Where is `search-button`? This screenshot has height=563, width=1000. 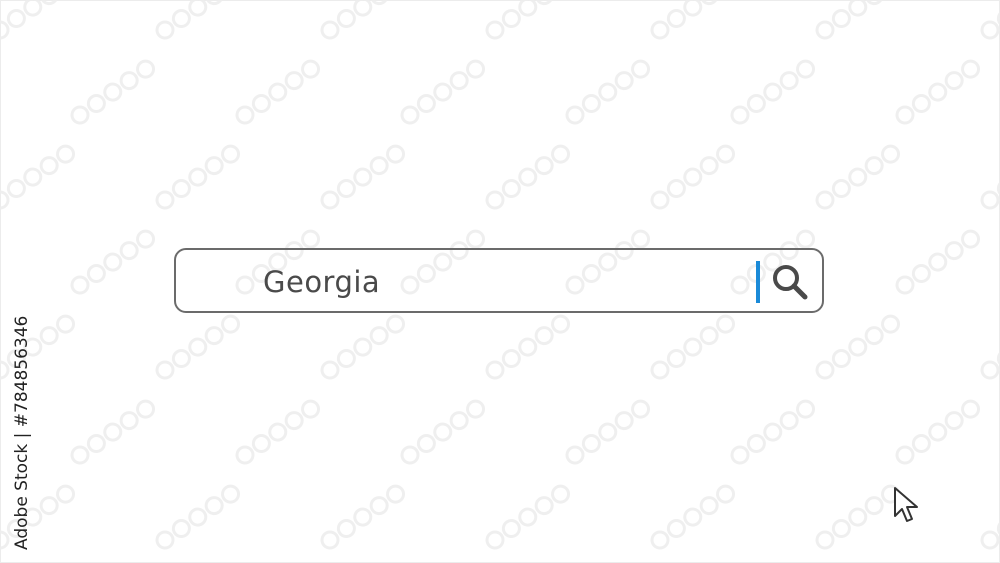 search-button is located at coordinates (790, 282).